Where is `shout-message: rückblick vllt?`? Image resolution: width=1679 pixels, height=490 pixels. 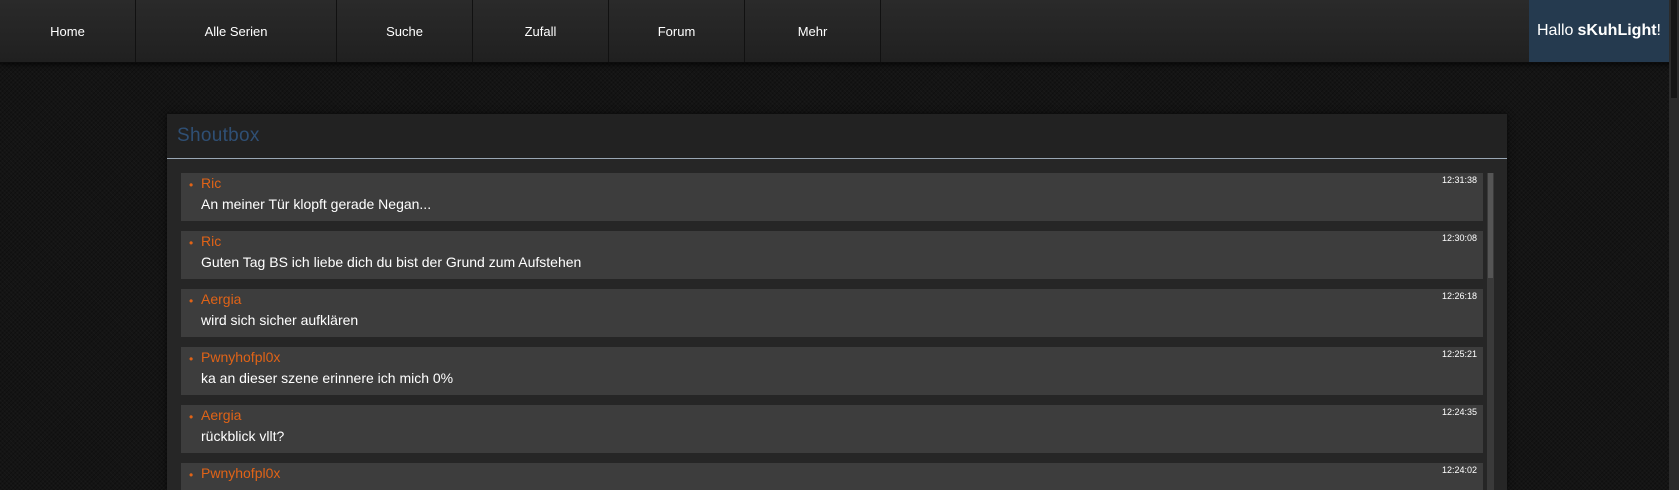
shout-message: rückblick vllt? is located at coordinates (243, 436).